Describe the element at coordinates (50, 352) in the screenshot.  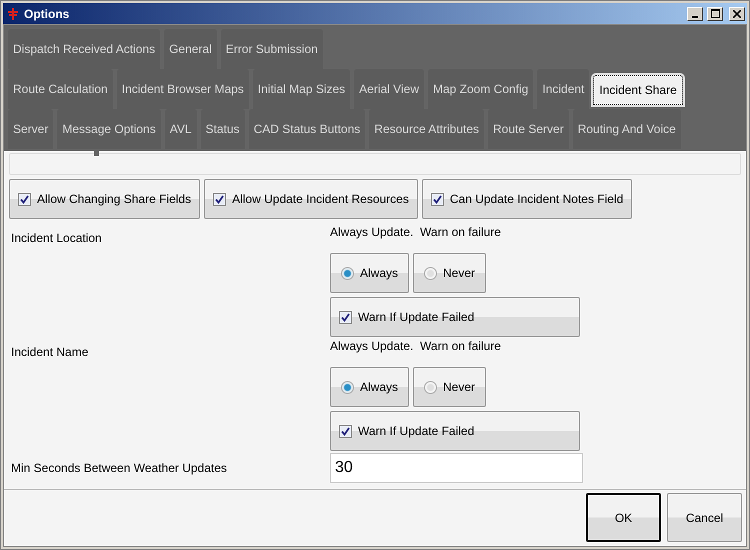
I see `setting-label: Incident Name` at that location.